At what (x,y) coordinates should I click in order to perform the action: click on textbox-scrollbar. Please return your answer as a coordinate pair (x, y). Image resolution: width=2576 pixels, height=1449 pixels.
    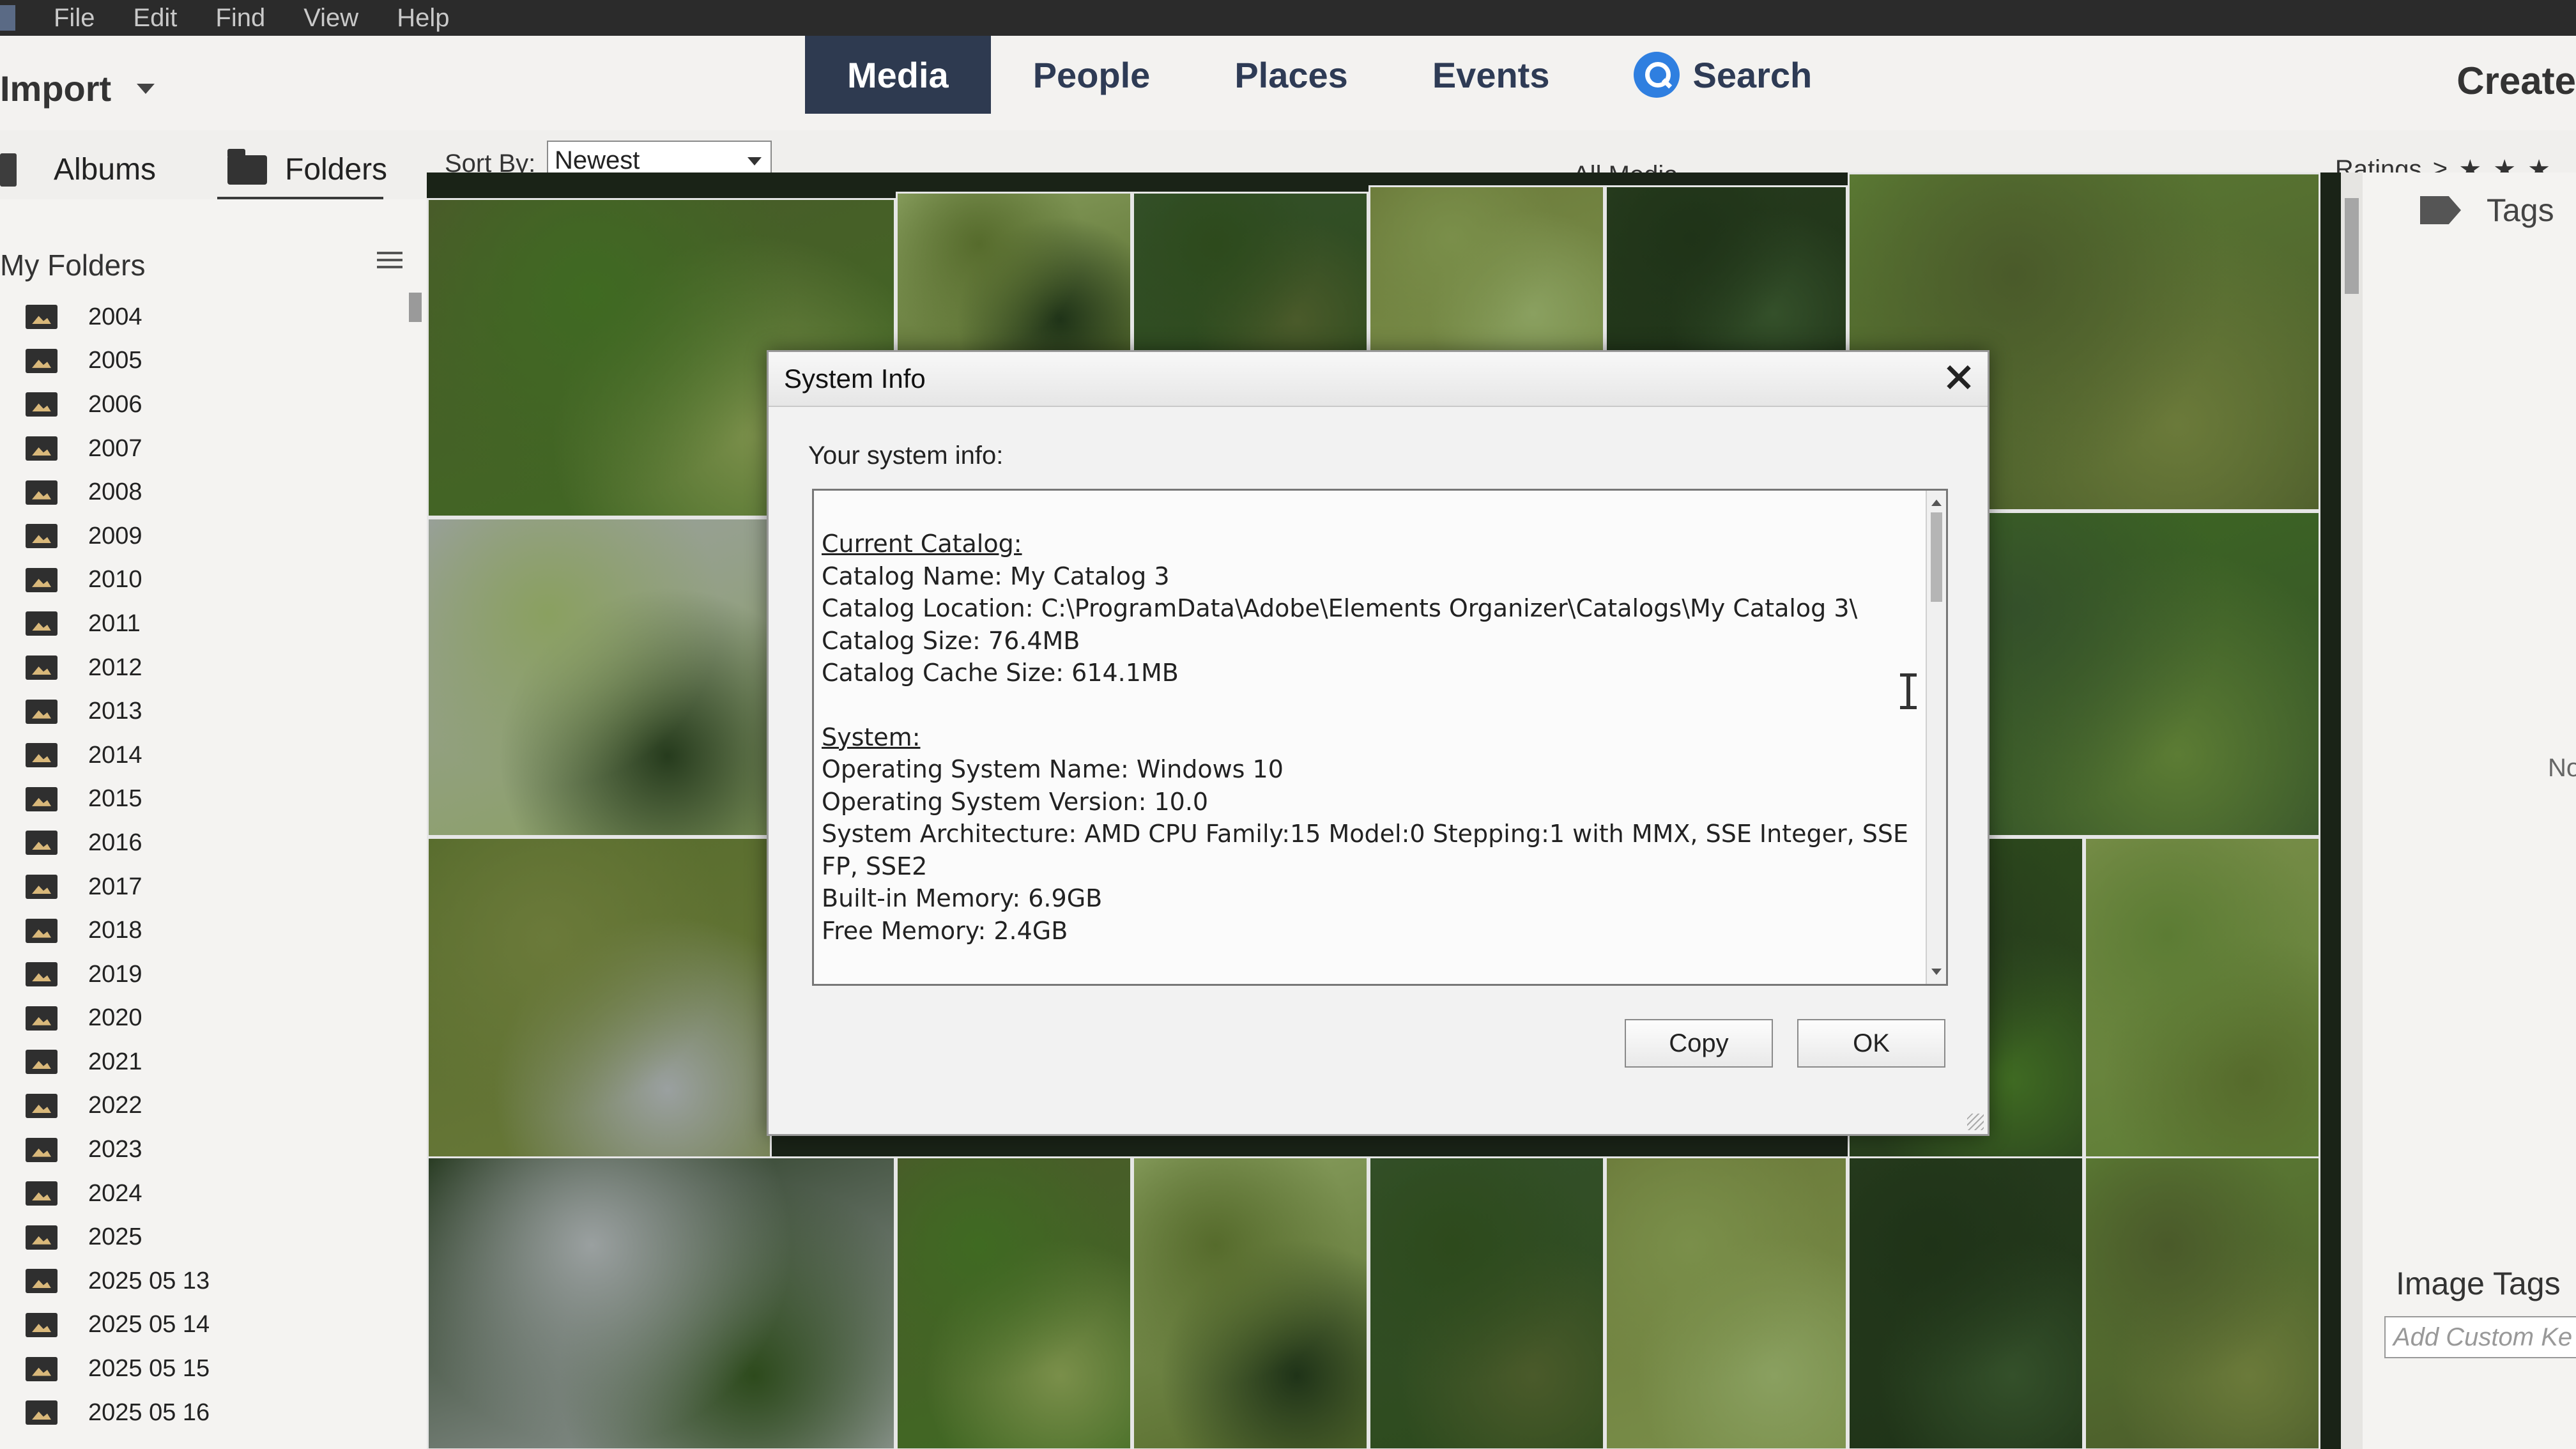
    Looking at the image, I should click on (1936, 737).